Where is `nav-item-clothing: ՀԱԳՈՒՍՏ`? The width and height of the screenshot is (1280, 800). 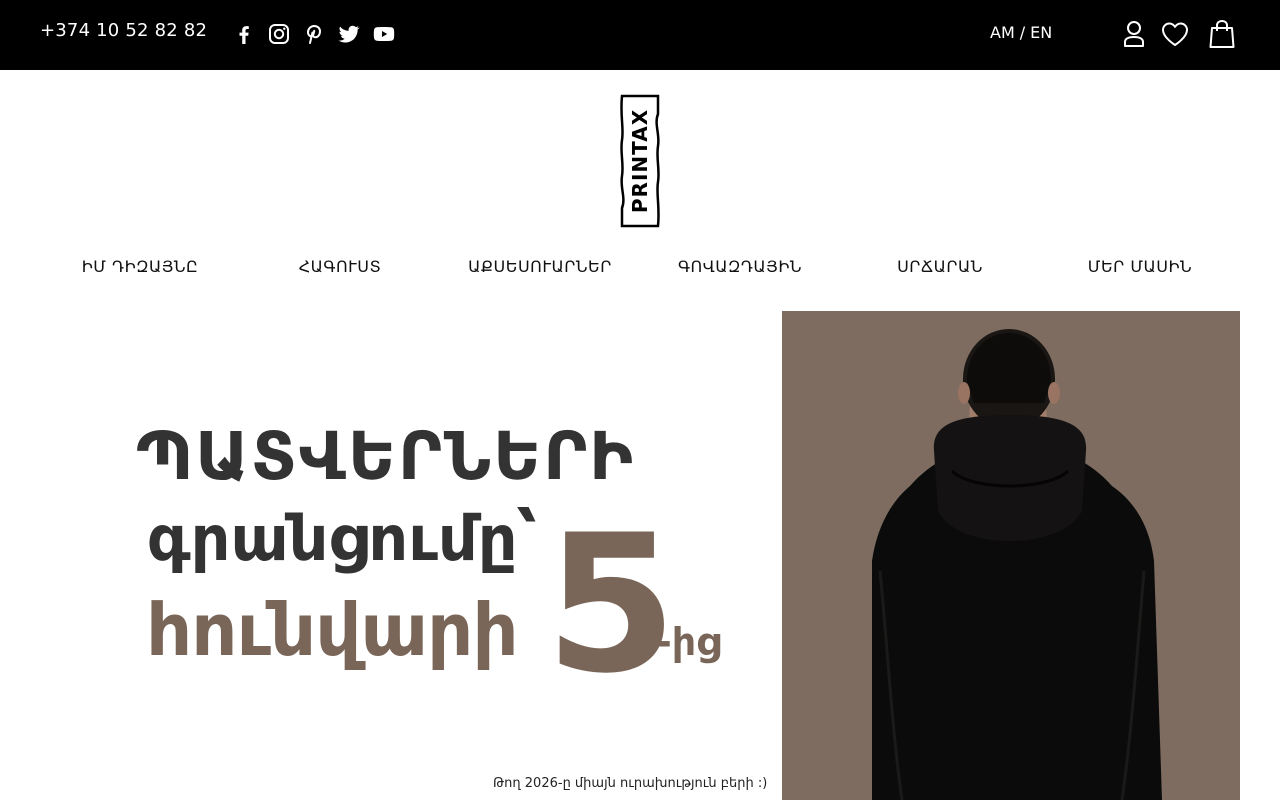
nav-item-clothing: ՀԱԳՈՒՍՏ is located at coordinates (340, 268).